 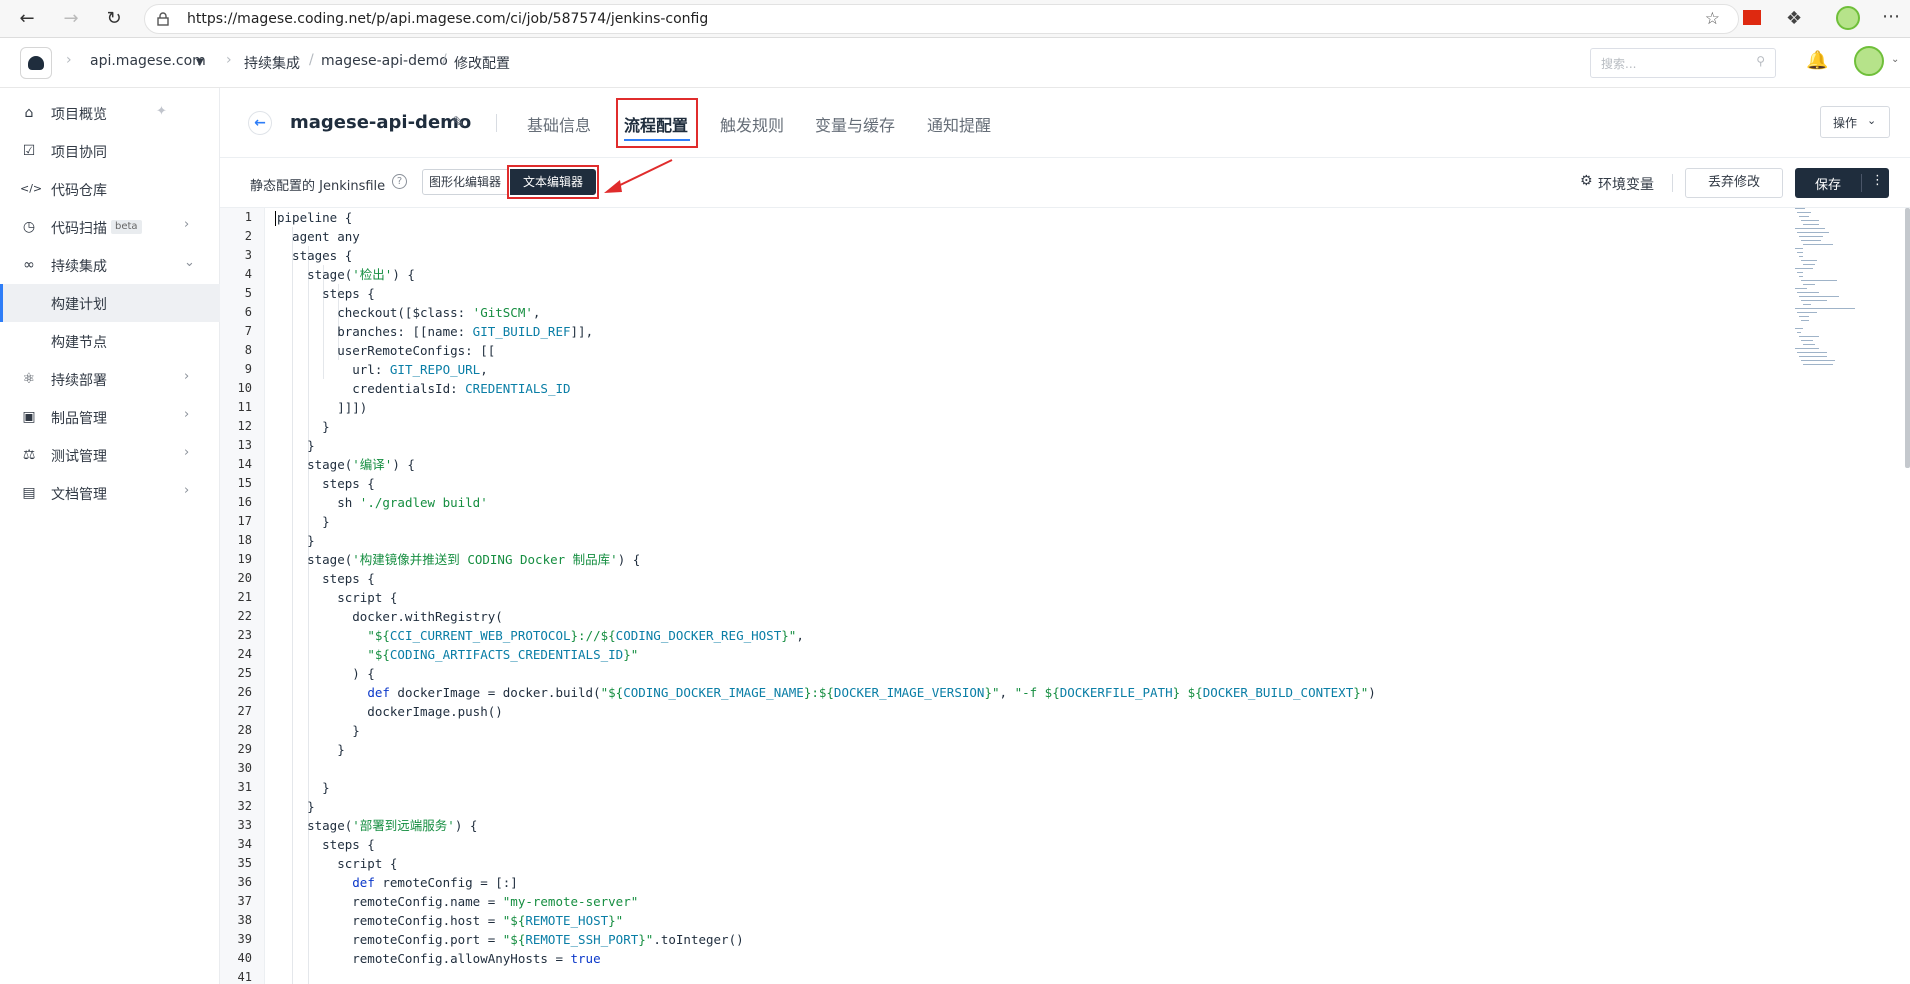 I want to click on tab-triggers: 触发规则, so click(x=752, y=124).